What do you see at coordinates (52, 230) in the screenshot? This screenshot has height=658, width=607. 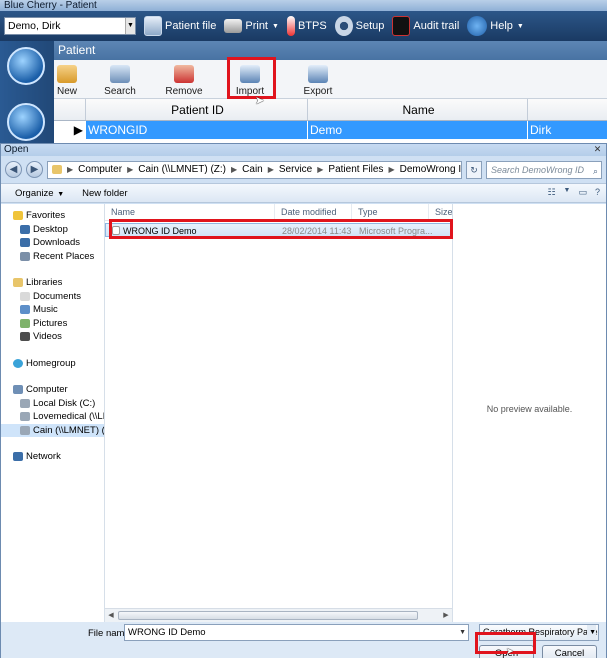 I see `nav-desktop: Desktop` at bounding box center [52, 230].